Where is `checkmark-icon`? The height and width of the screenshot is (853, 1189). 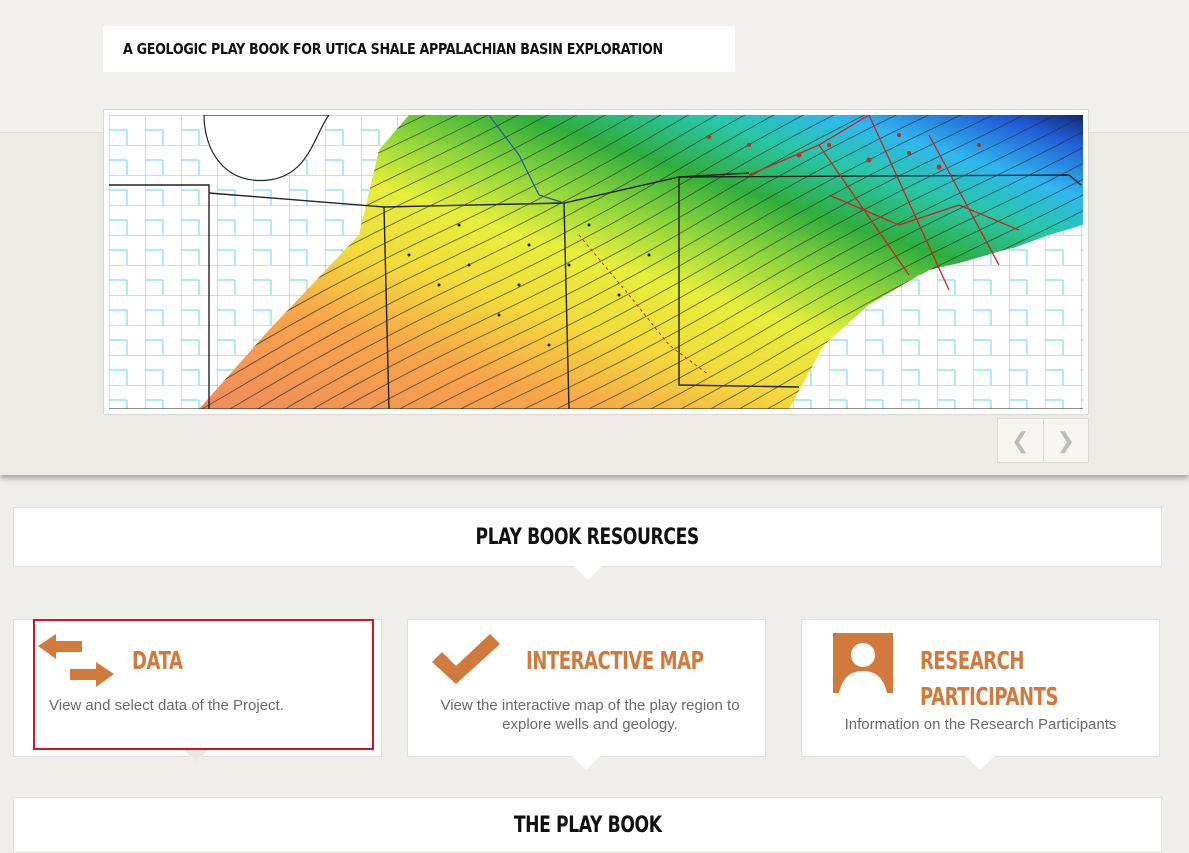 checkmark-icon is located at coordinates (466, 659).